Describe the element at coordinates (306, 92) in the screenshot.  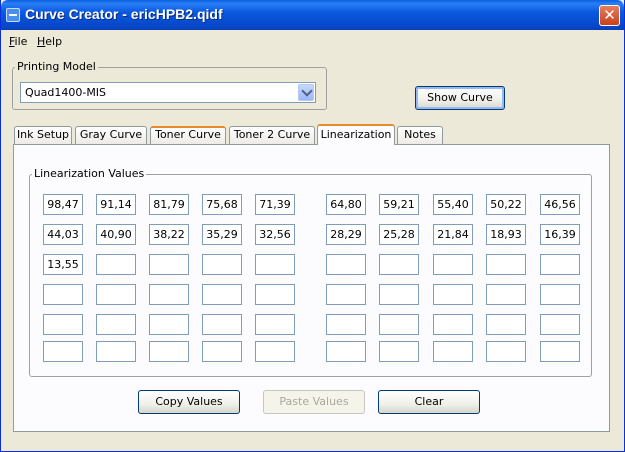
I see `chevron-down-icon` at that location.